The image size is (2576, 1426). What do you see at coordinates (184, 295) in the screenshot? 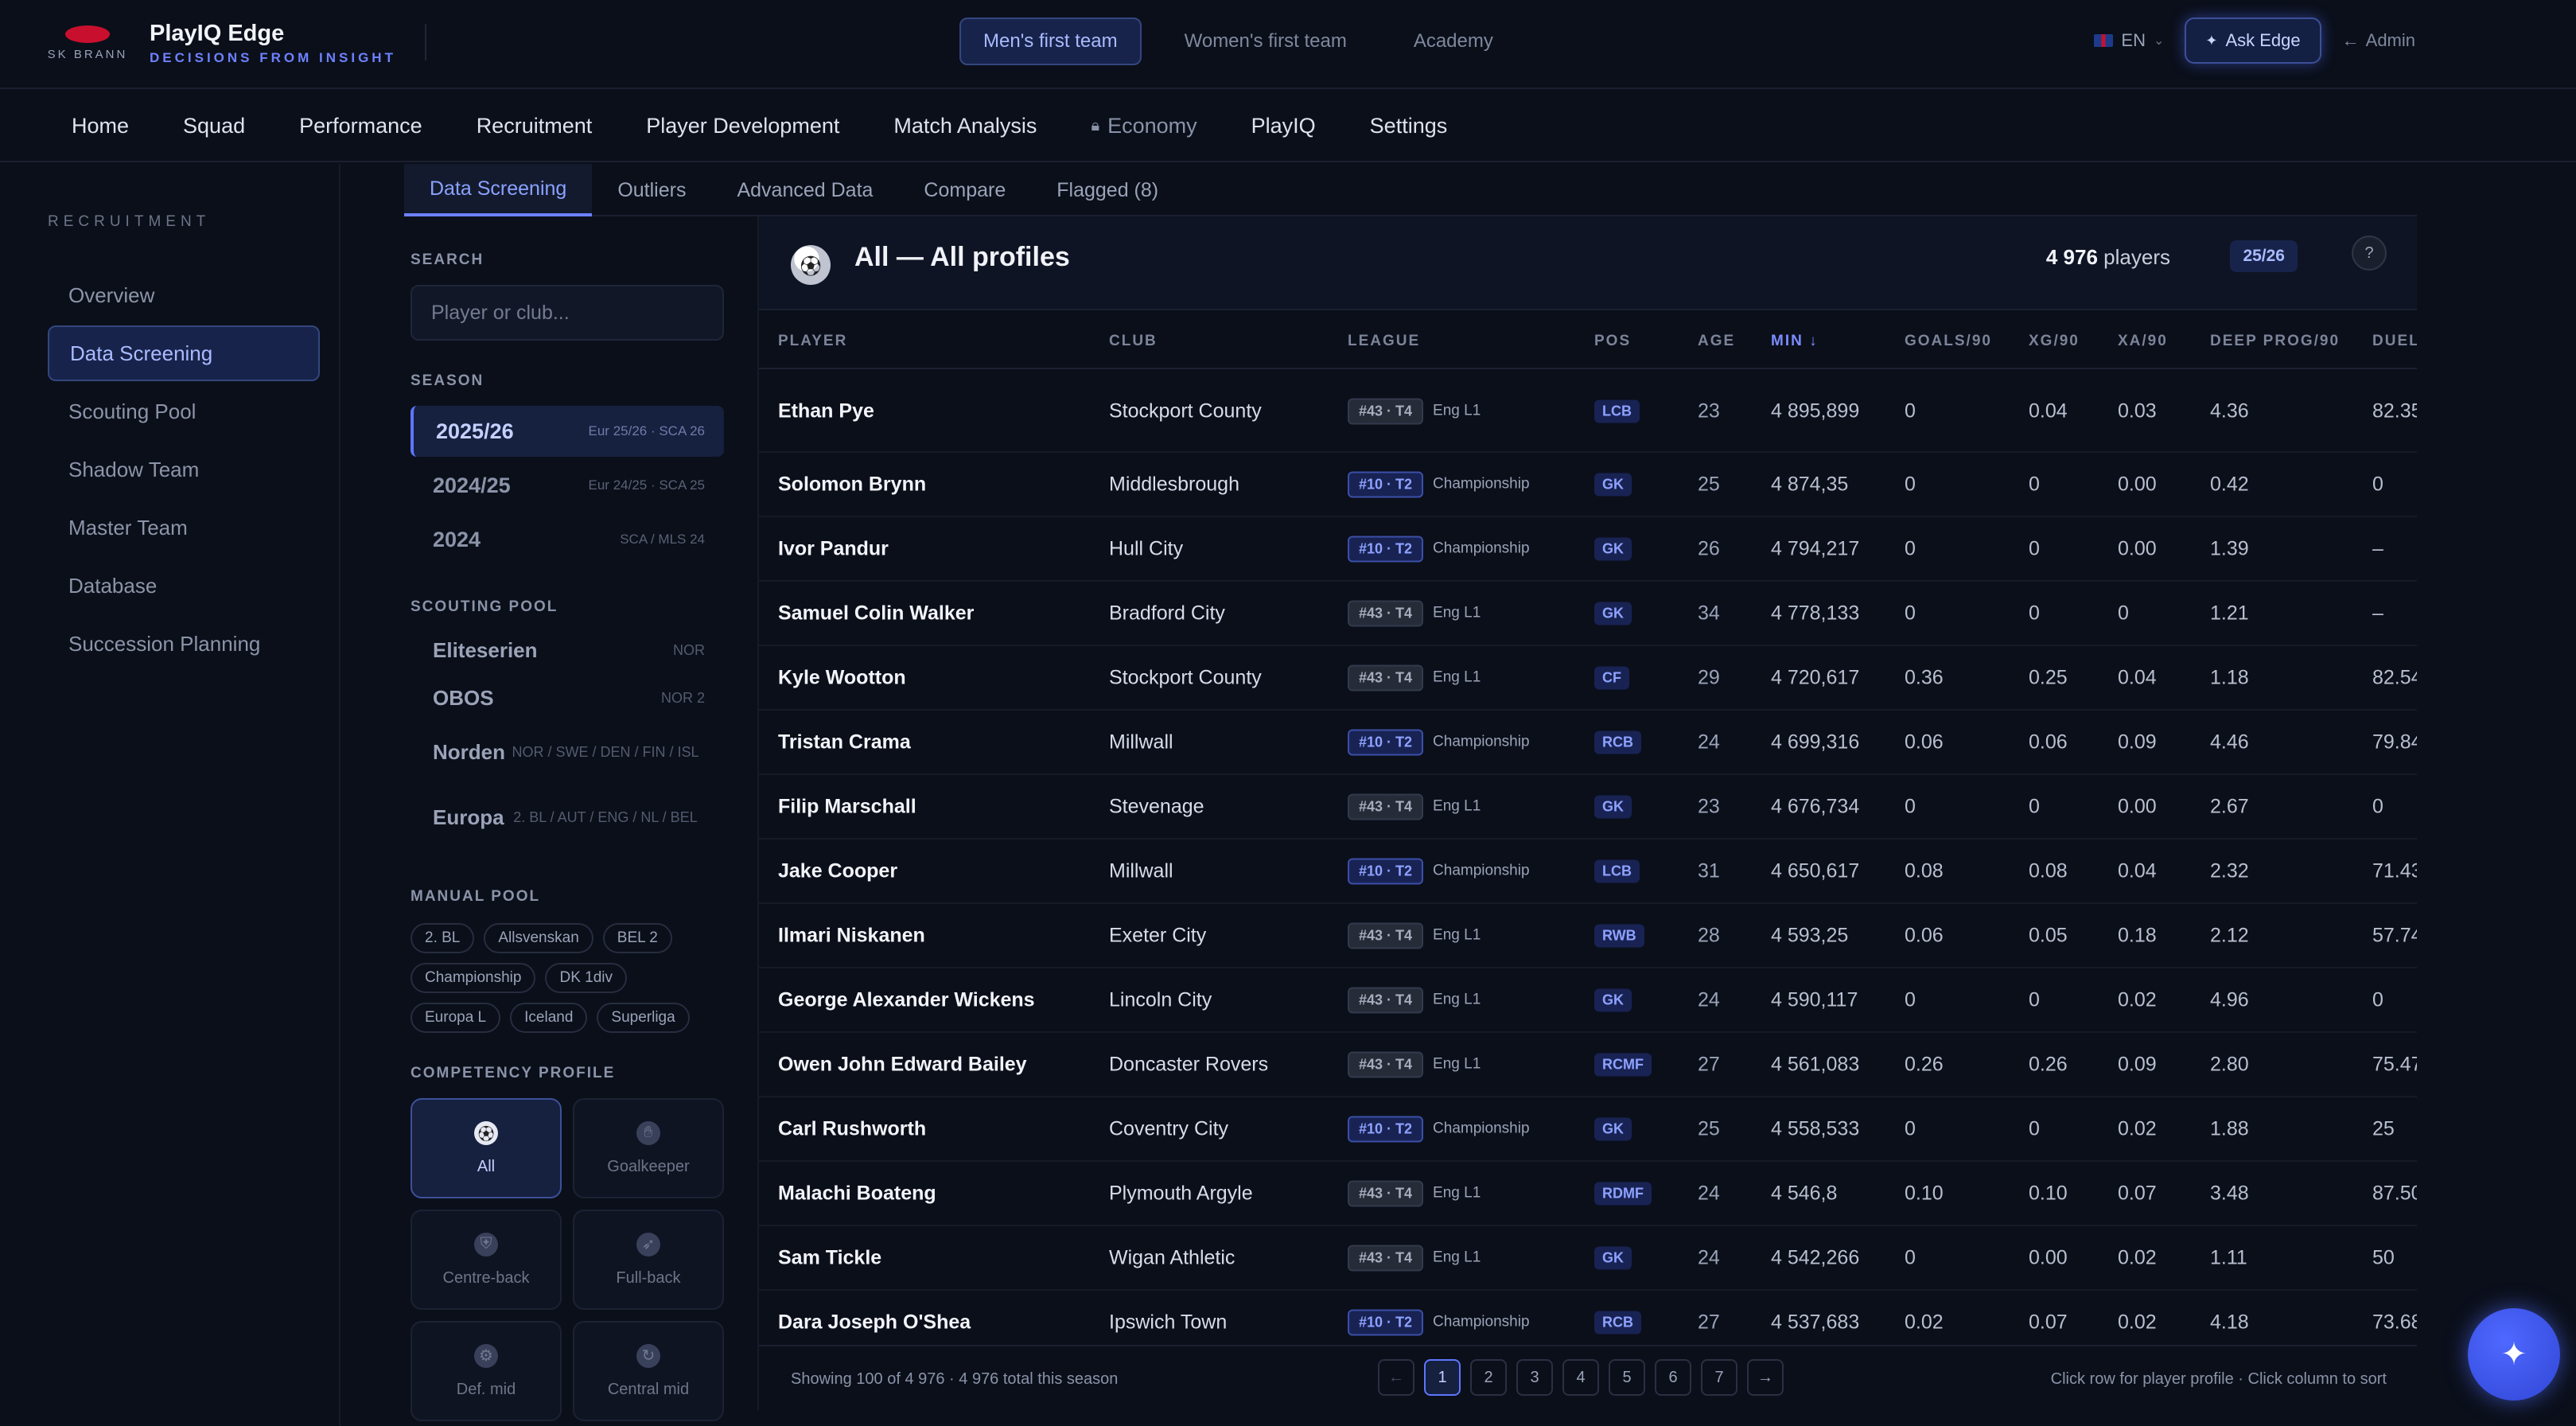
I see `sidebar-item-overview: Overview` at bounding box center [184, 295].